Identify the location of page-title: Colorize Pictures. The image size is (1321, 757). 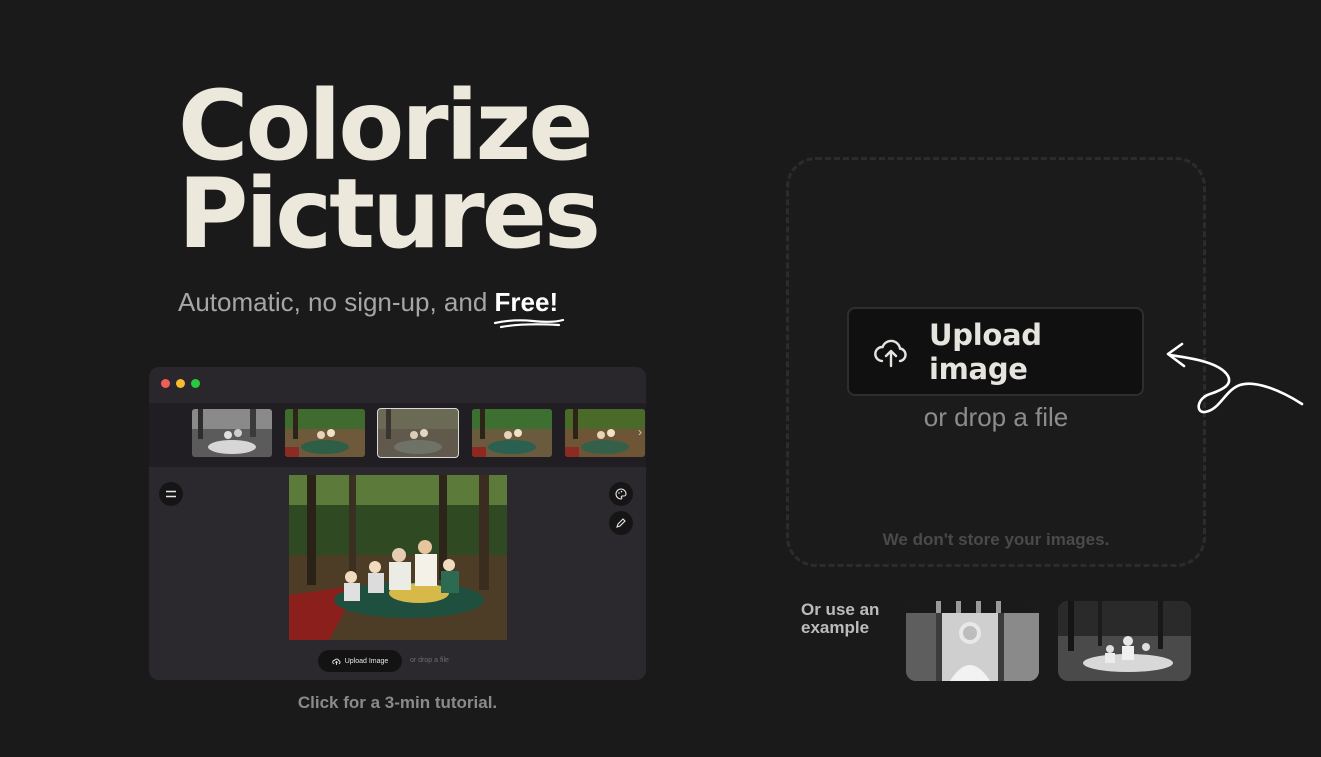
(389, 170).